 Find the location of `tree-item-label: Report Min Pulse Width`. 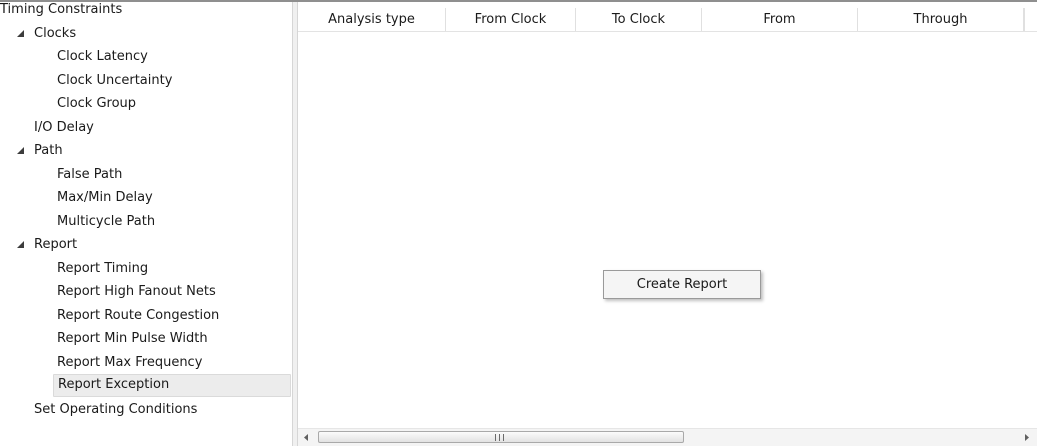

tree-item-label: Report Min Pulse Width is located at coordinates (132, 338).